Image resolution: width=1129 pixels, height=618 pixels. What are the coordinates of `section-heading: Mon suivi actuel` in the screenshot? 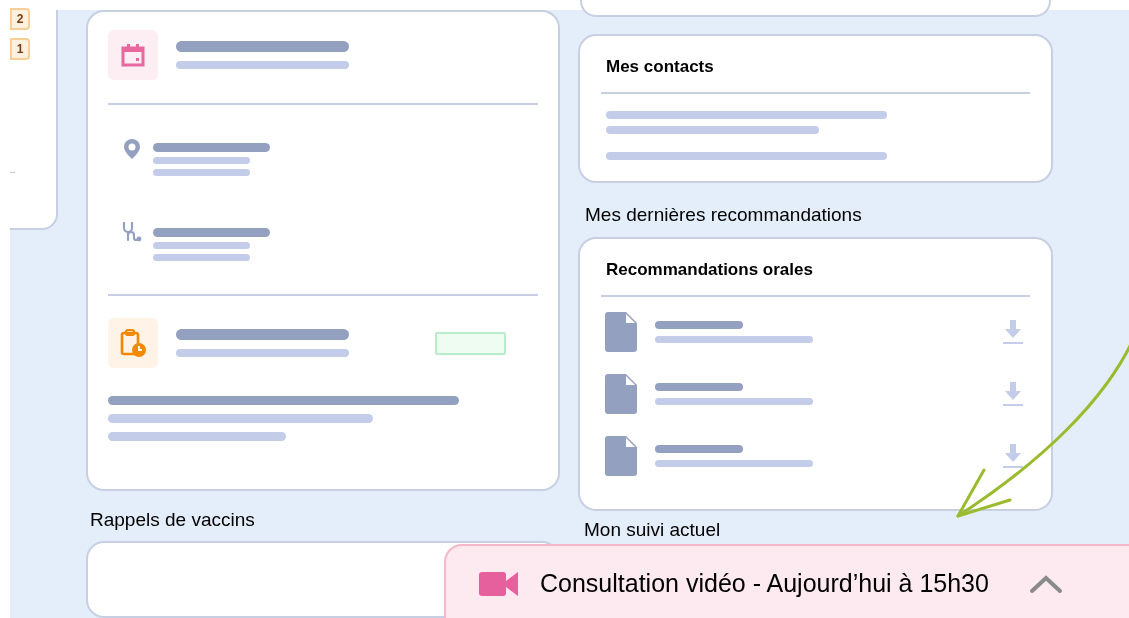 It's located at (653, 530).